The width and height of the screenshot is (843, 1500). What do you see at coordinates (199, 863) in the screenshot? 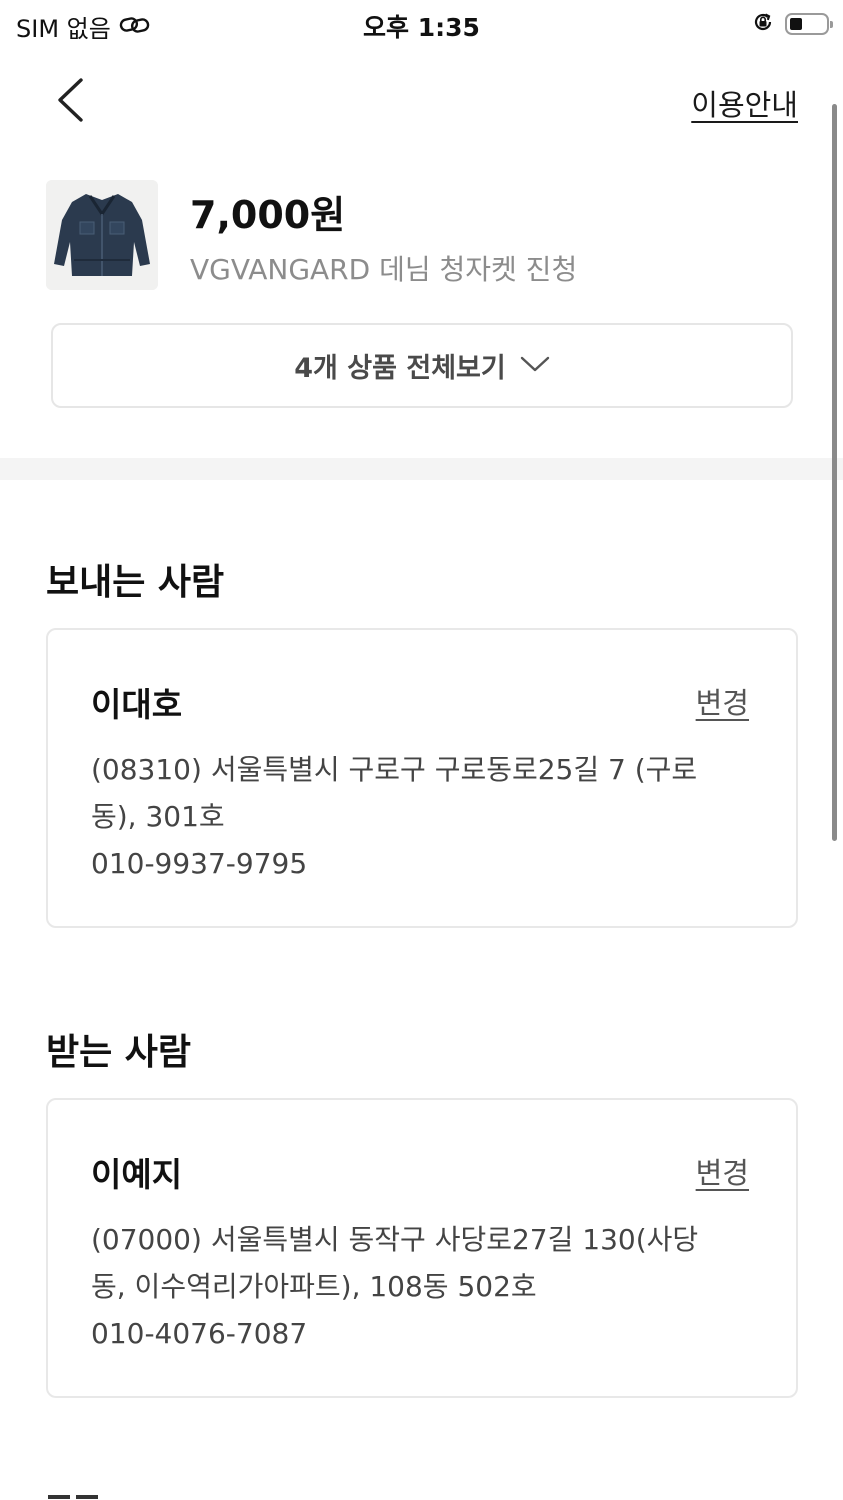
I see `sender-phone: 010-9937-9795` at bounding box center [199, 863].